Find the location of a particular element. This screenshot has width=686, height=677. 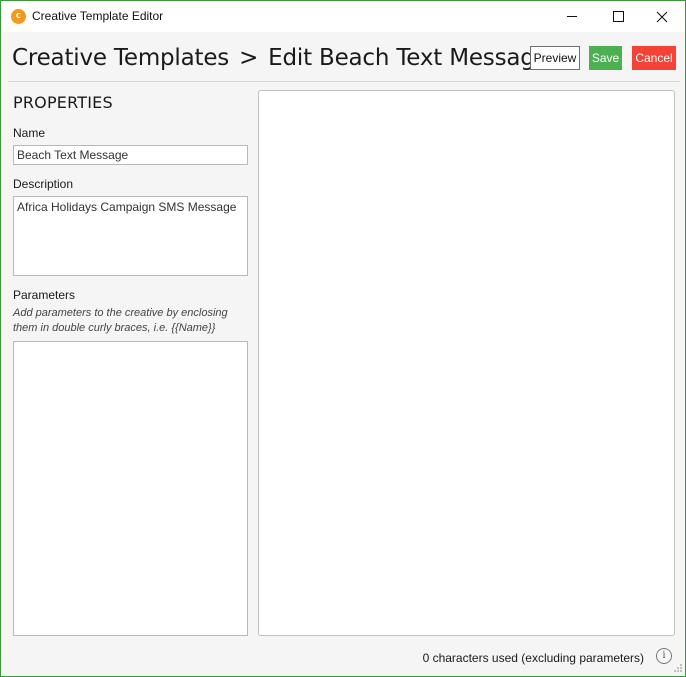

resize-grip-icon is located at coordinates (678, 668).